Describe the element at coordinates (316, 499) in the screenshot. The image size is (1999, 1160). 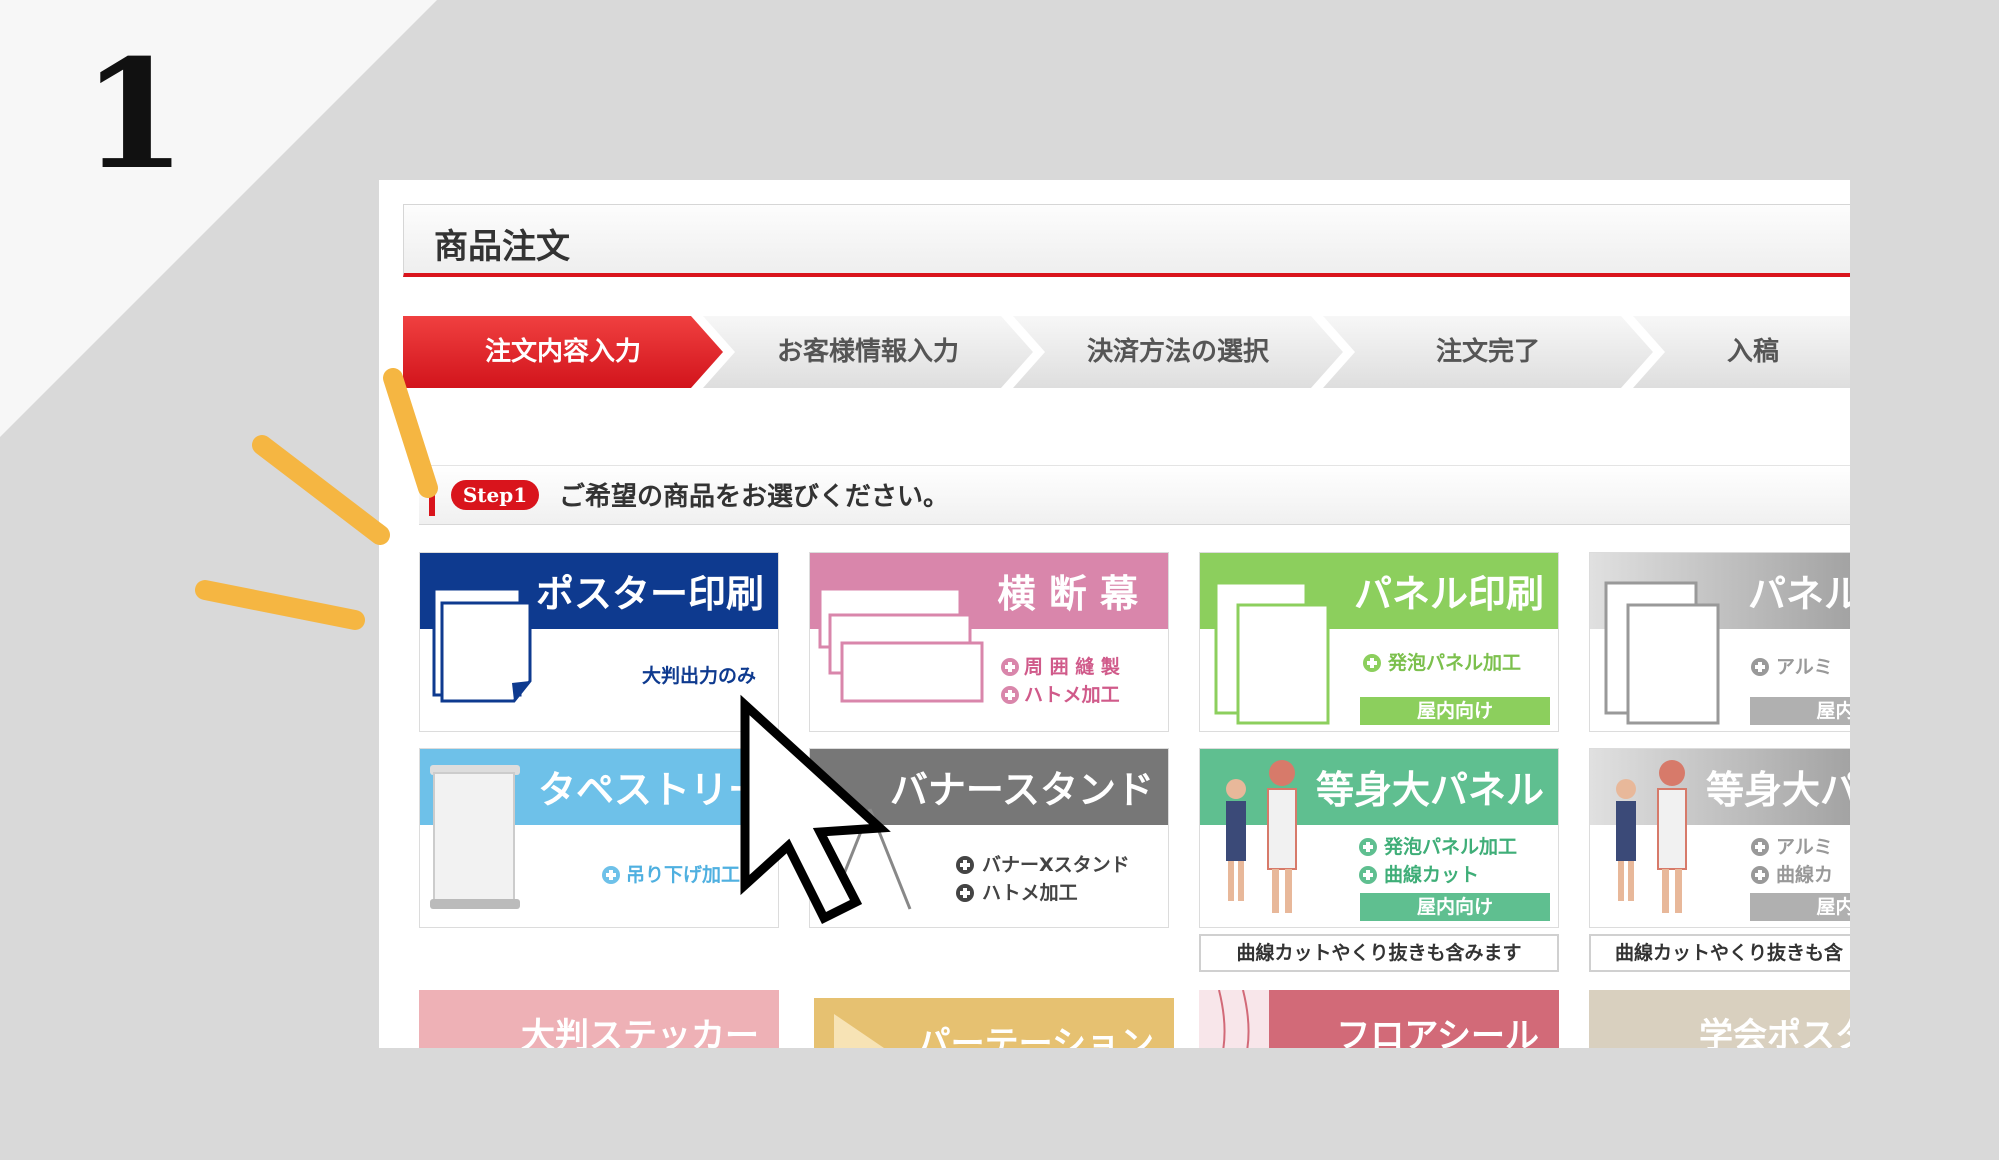
I see `highlight-strokes-icon` at that location.